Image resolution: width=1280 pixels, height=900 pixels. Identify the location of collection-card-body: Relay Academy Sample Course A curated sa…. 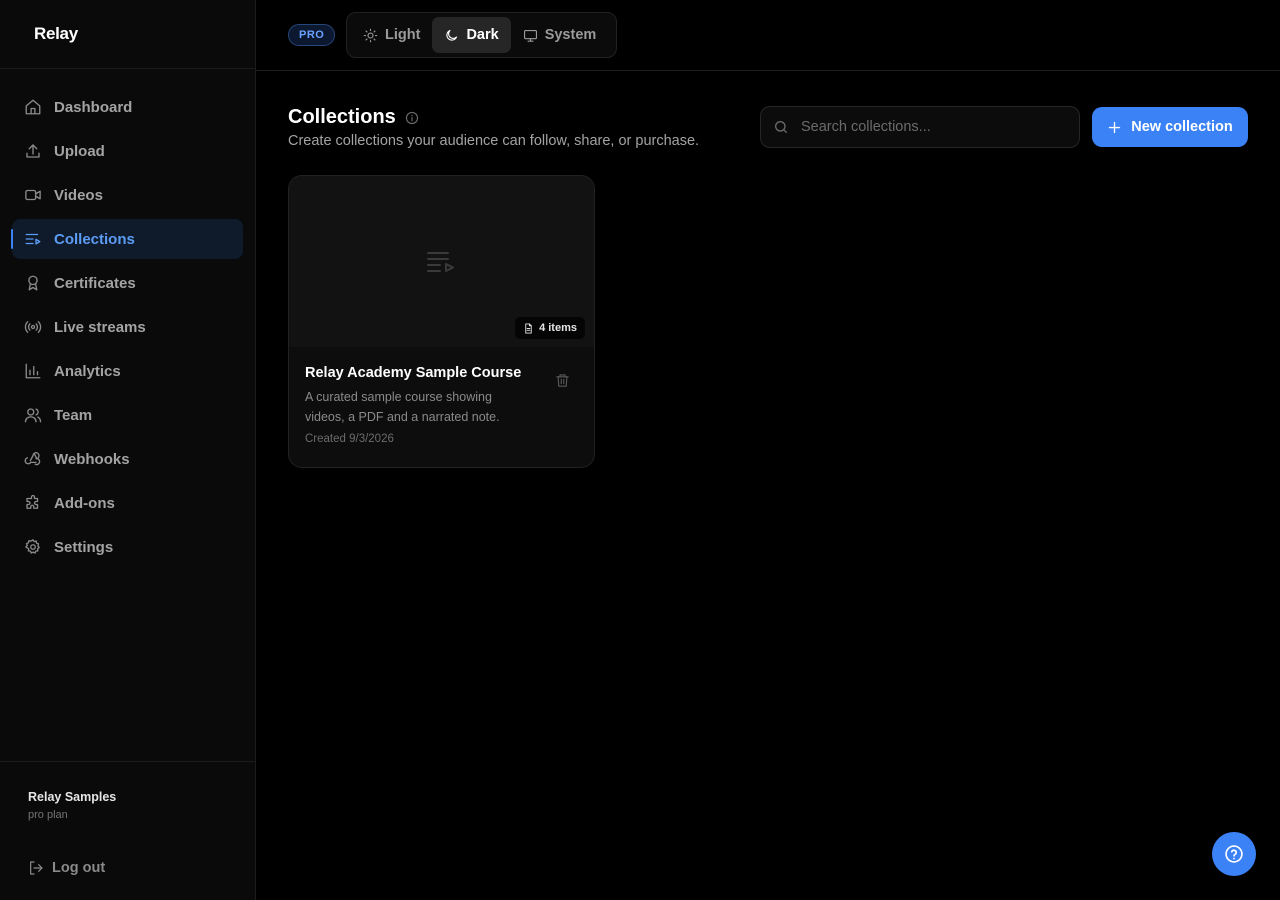
(441, 396).